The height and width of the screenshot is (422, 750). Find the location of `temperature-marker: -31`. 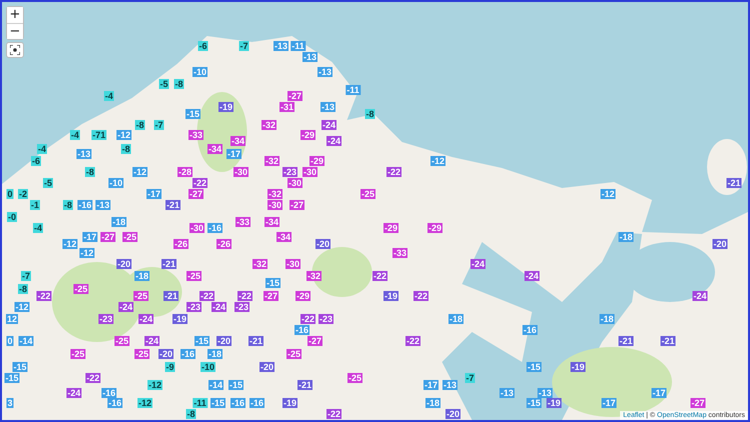

temperature-marker: -31 is located at coordinates (287, 107).